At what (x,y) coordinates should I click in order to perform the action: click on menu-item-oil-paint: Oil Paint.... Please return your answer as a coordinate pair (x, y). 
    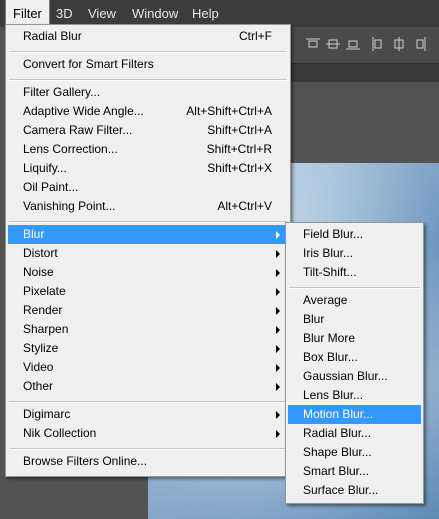
    Looking at the image, I should click on (148, 187).